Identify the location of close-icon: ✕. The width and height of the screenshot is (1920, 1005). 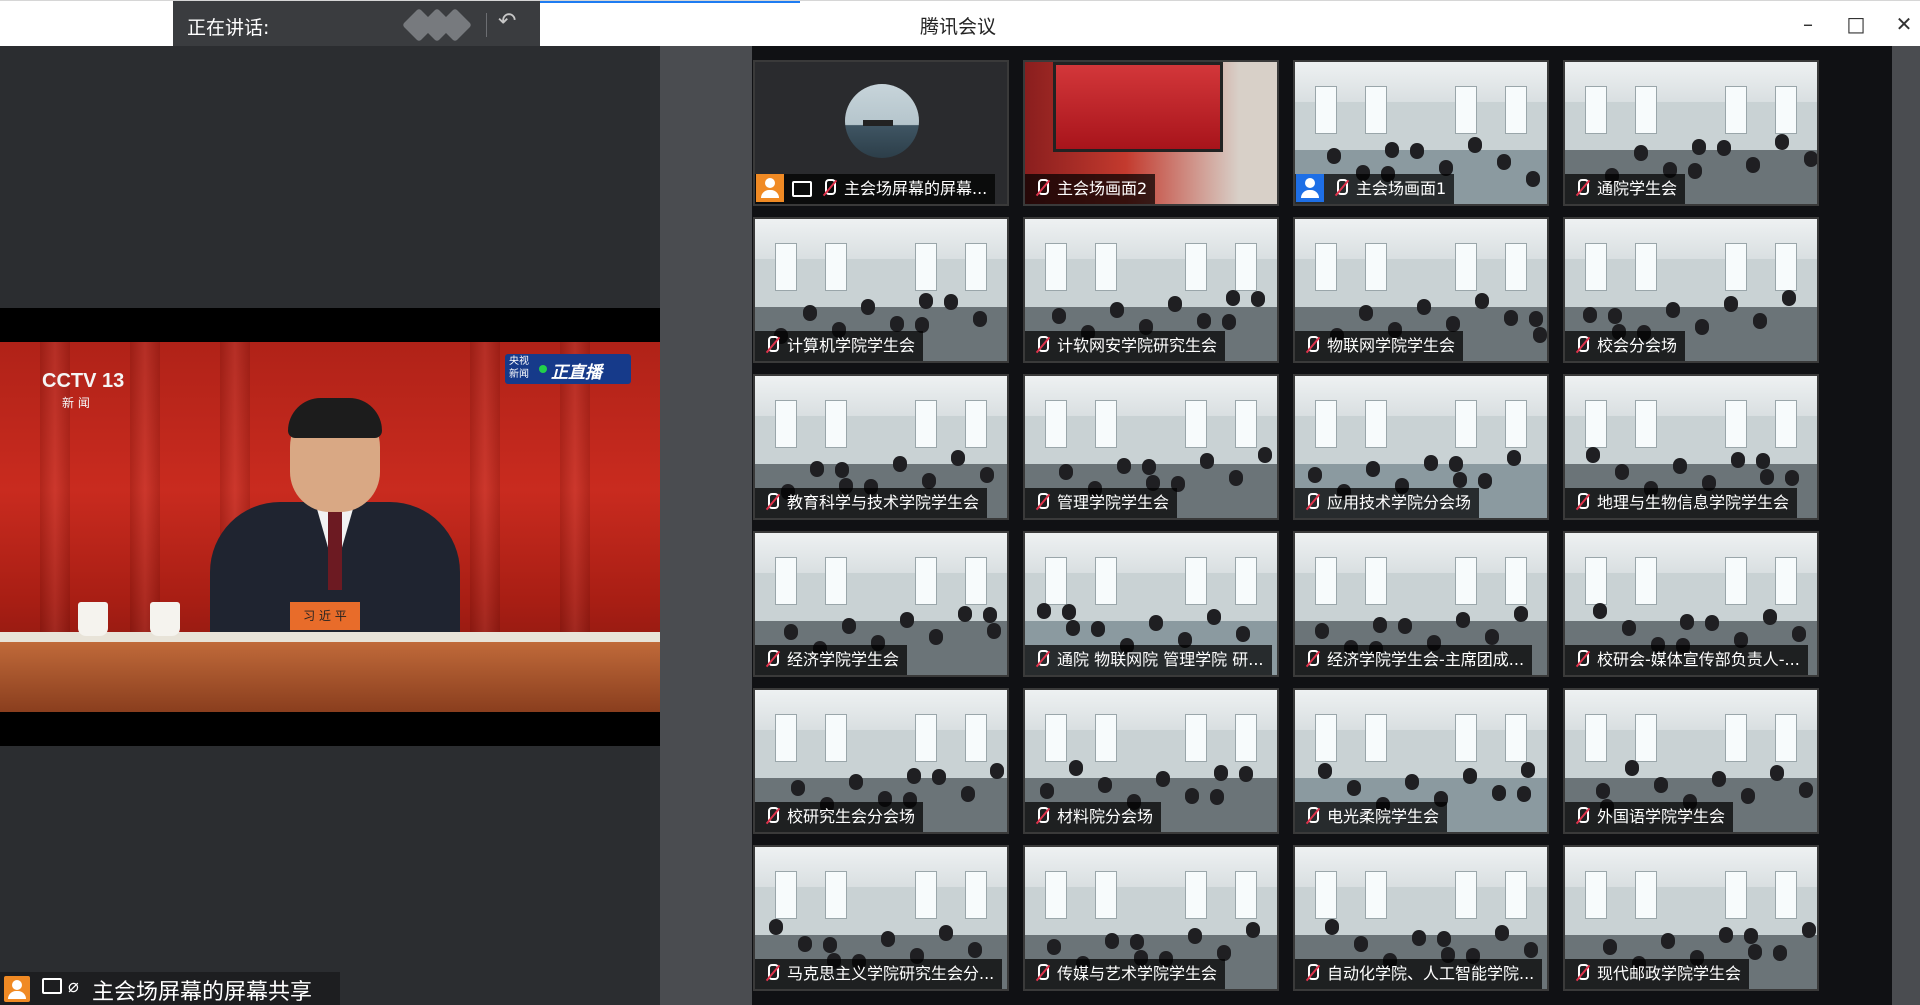
(1903, 24).